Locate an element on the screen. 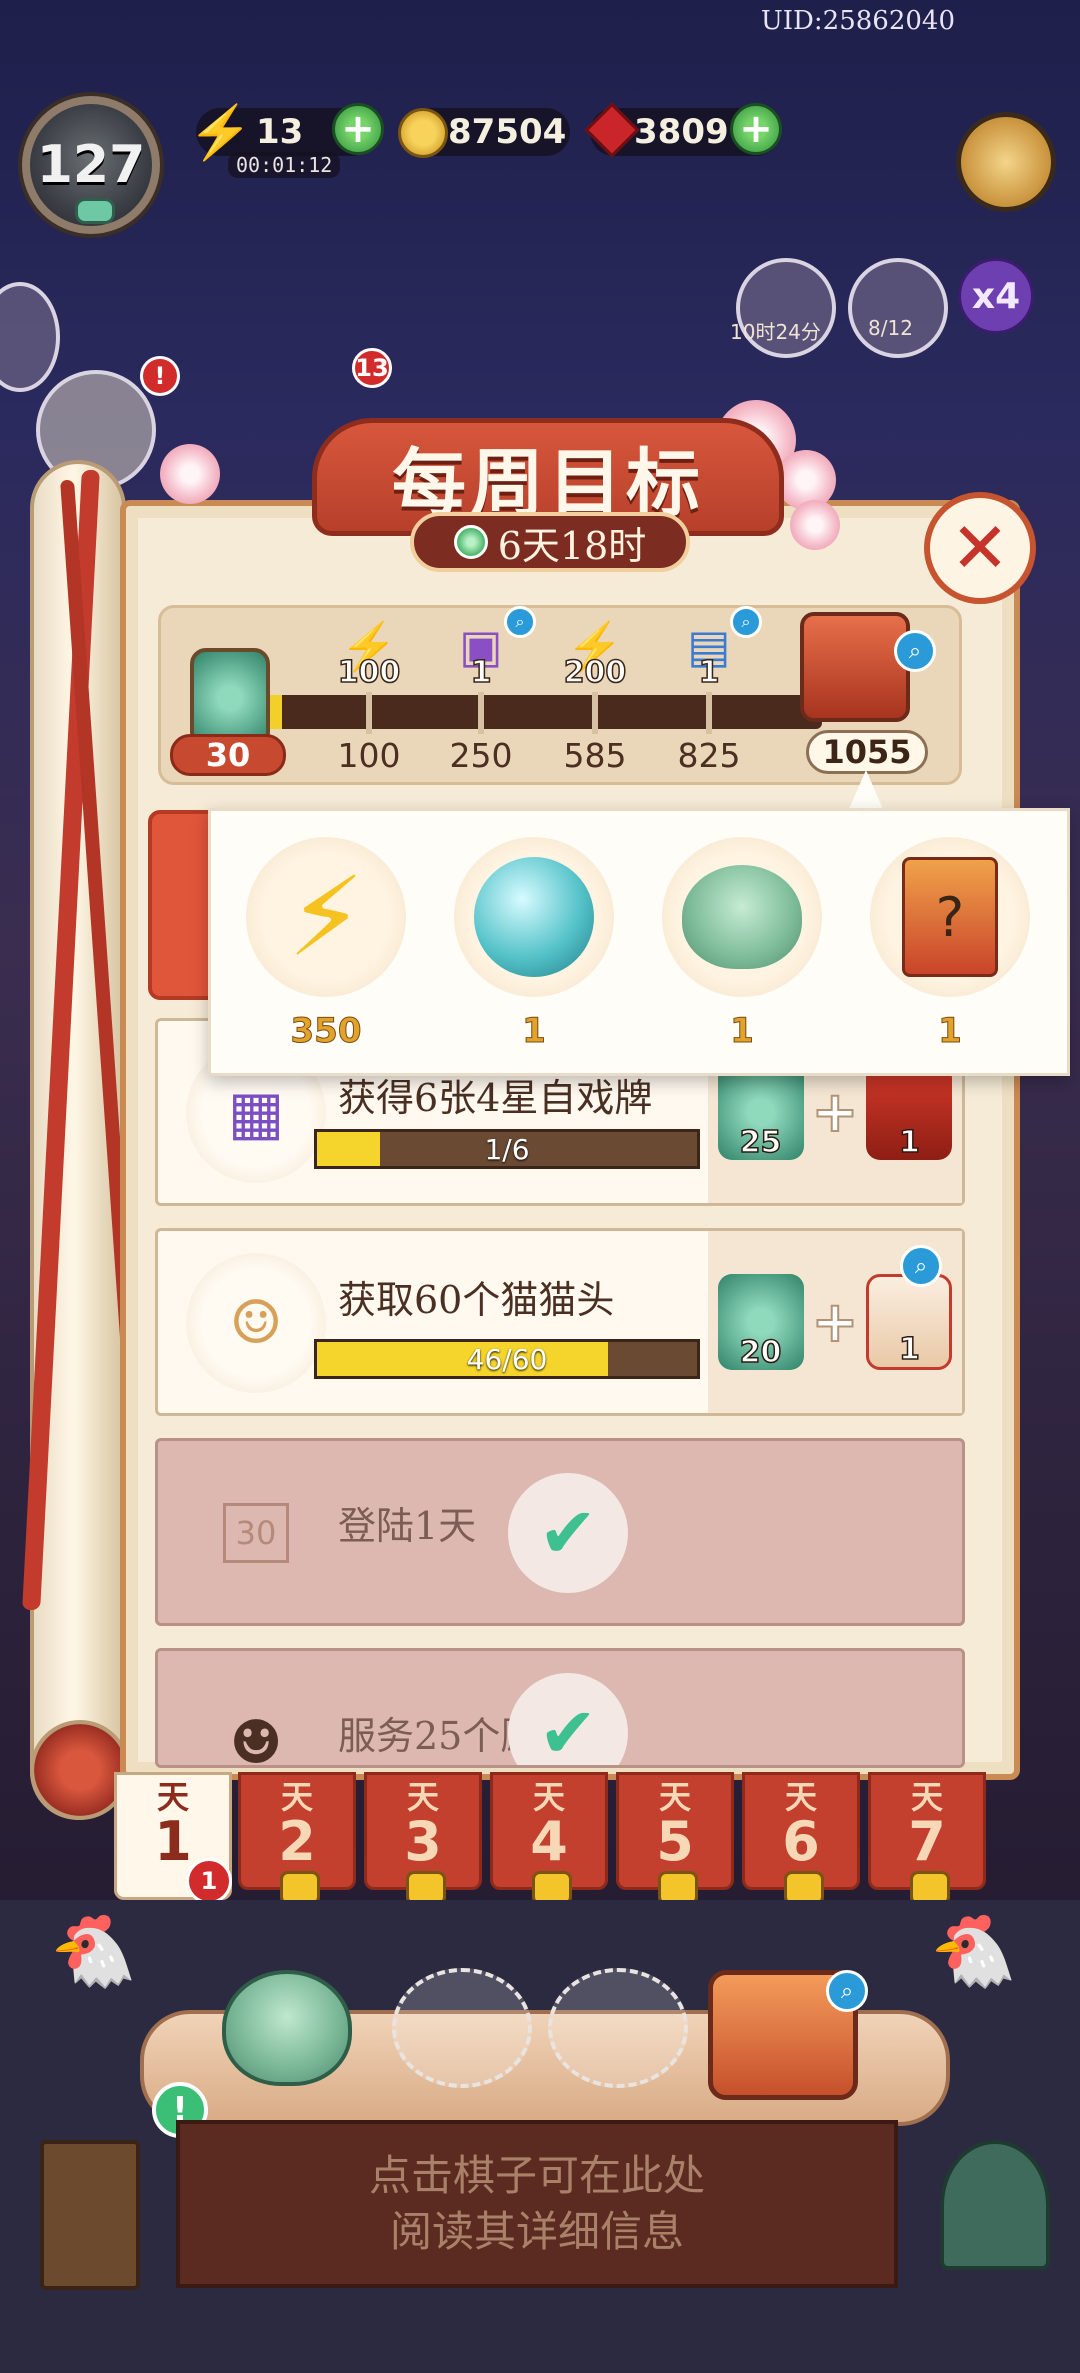  info-text-line: 阅读其详细信息 is located at coordinates (536, 2231).